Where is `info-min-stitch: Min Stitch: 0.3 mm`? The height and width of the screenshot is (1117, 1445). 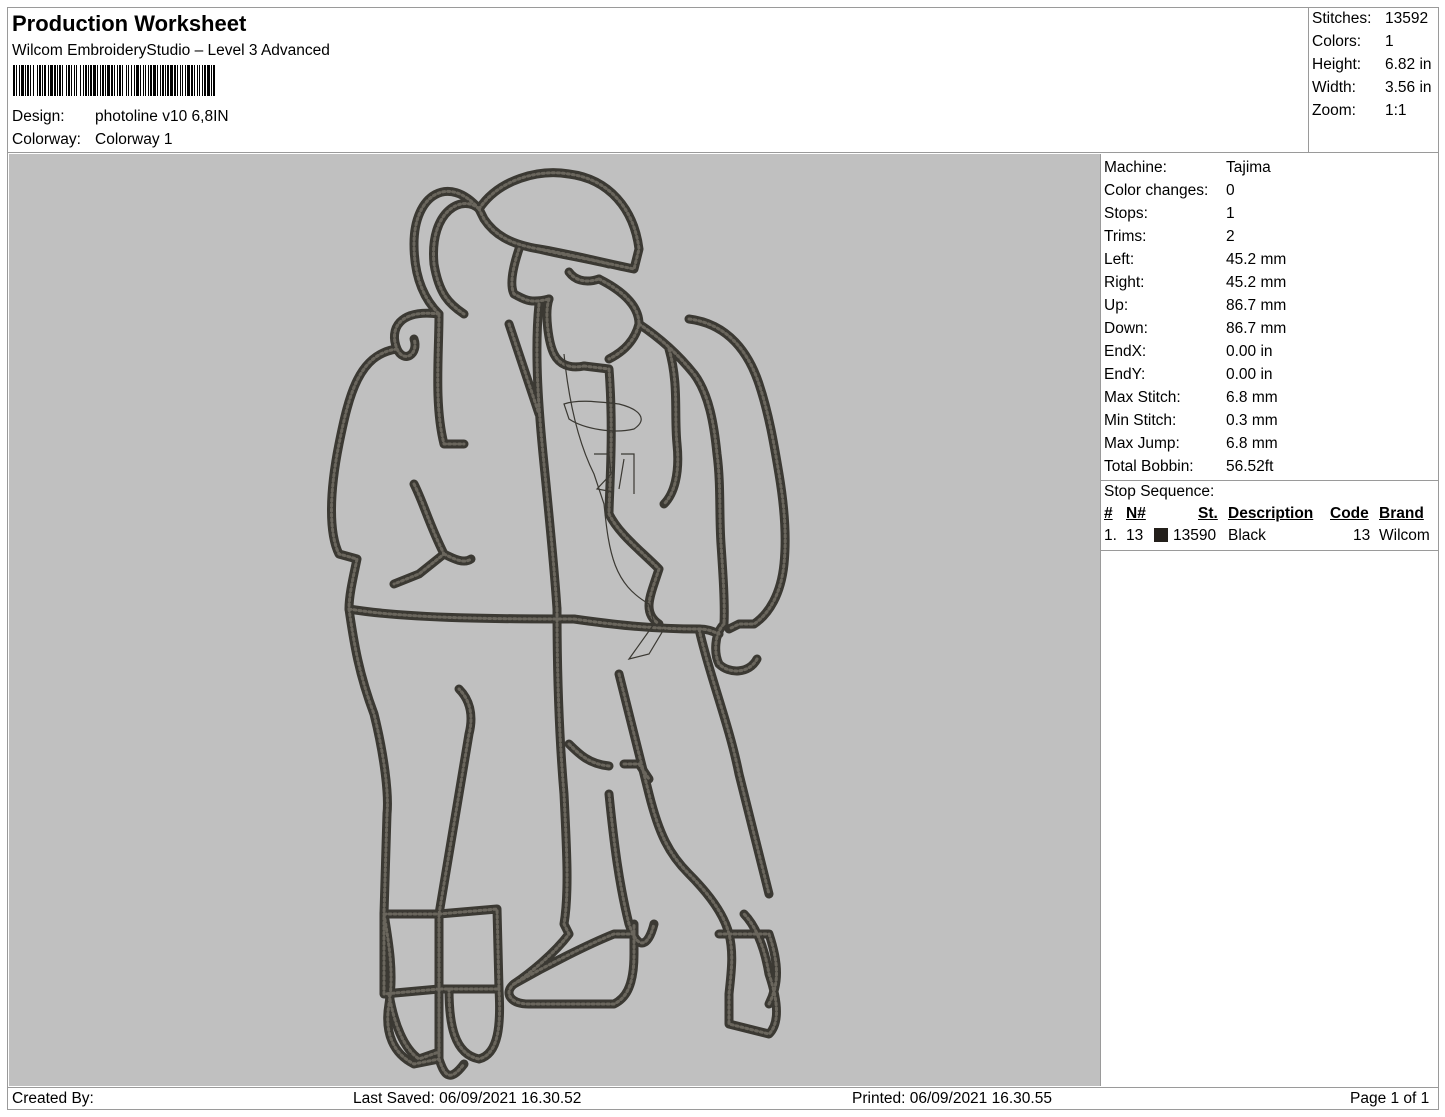 info-min-stitch: Min Stitch: 0.3 mm is located at coordinates (1191, 420).